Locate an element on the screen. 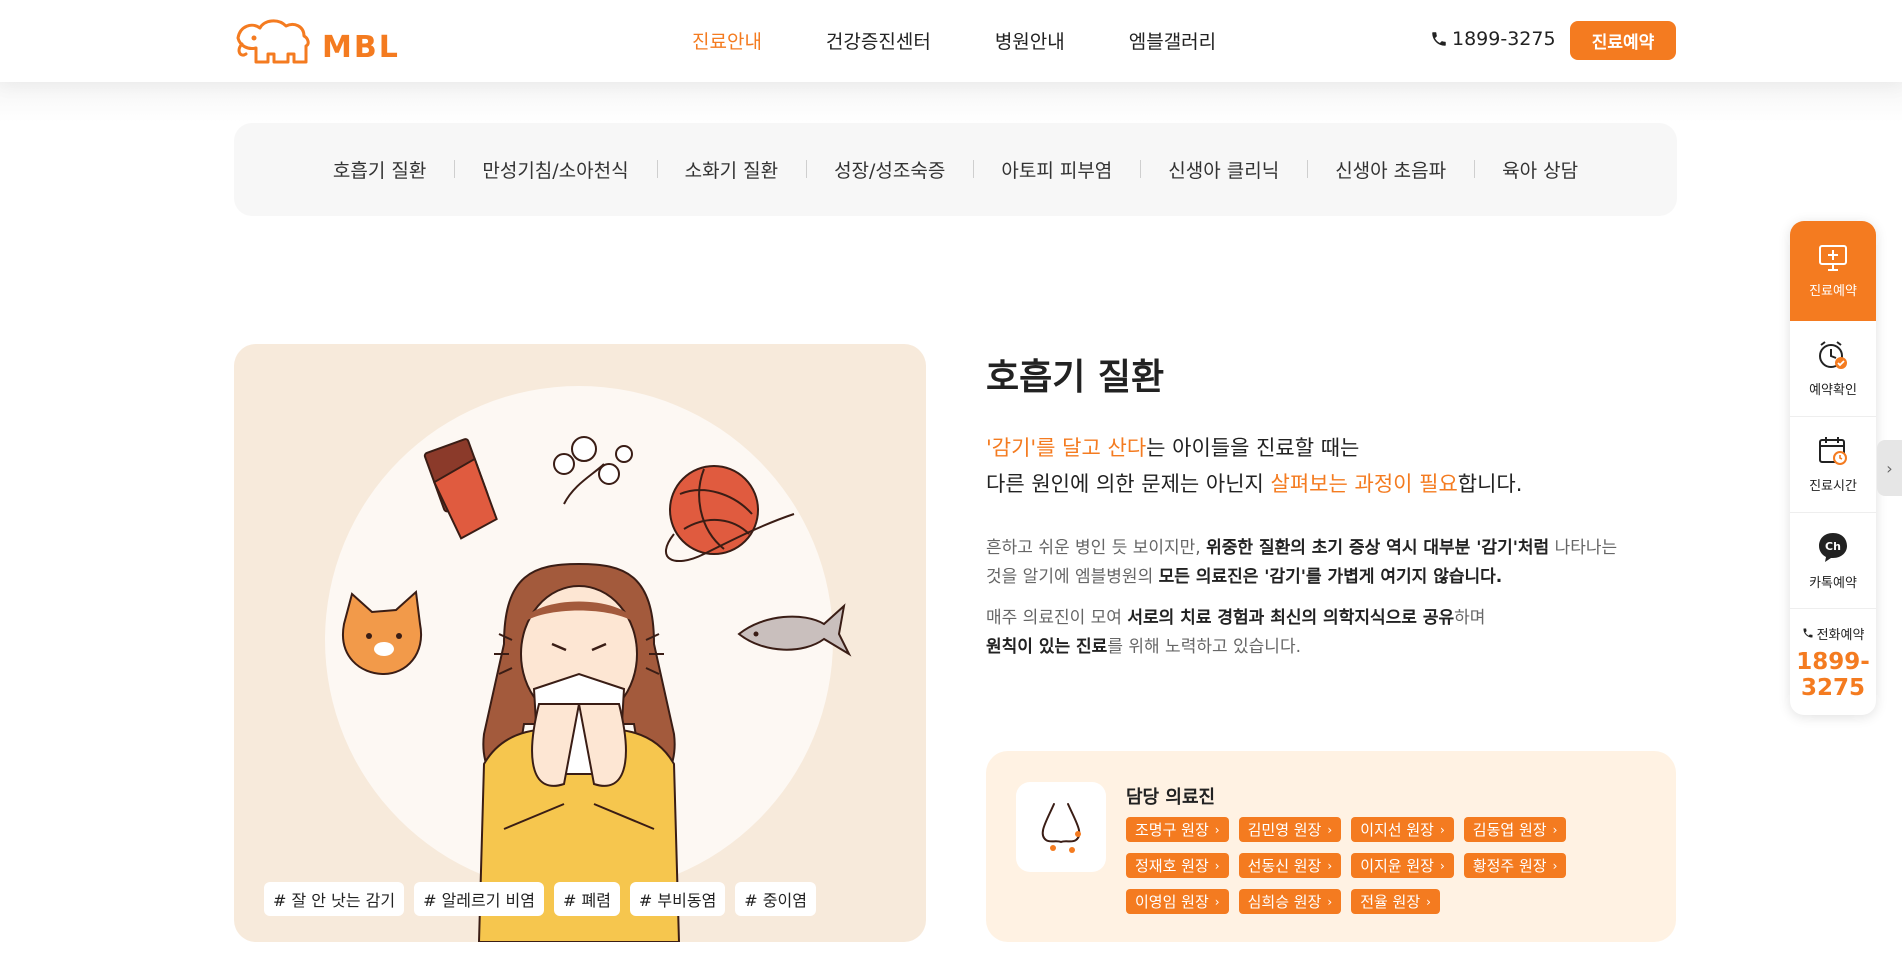 Image resolution: width=1902 pixels, height=975 pixels. nav-item-gallery: 엠블갤러리 is located at coordinates (1172, 40).